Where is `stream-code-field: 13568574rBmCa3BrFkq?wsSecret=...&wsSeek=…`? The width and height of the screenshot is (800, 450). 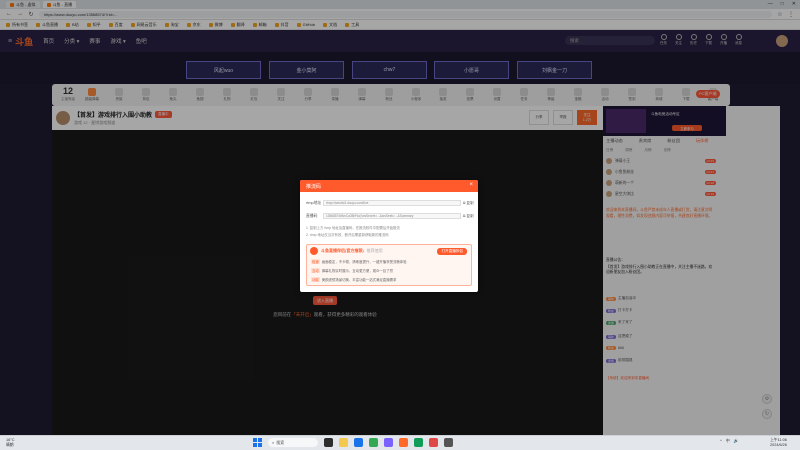 stream-code-field: 13568574rBmCa3BrFkq?wsSecret=...&wsSeek=… is located at coordinates (392, 216).